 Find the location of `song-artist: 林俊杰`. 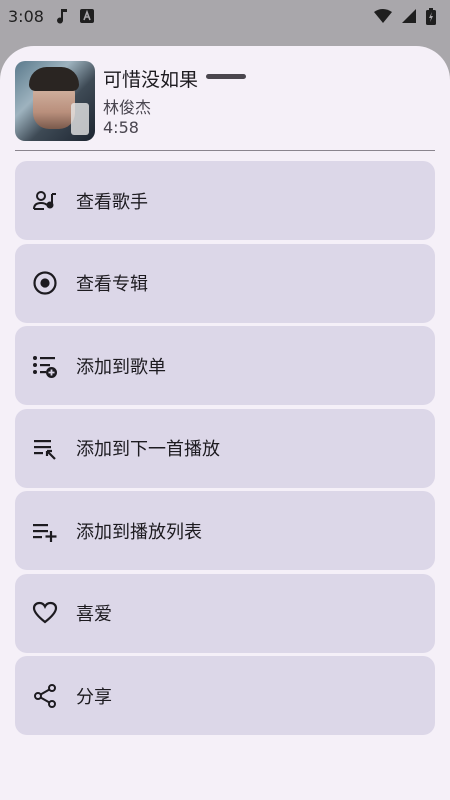

song-artist: 林俊杰 is located at coordinates (127, 107).